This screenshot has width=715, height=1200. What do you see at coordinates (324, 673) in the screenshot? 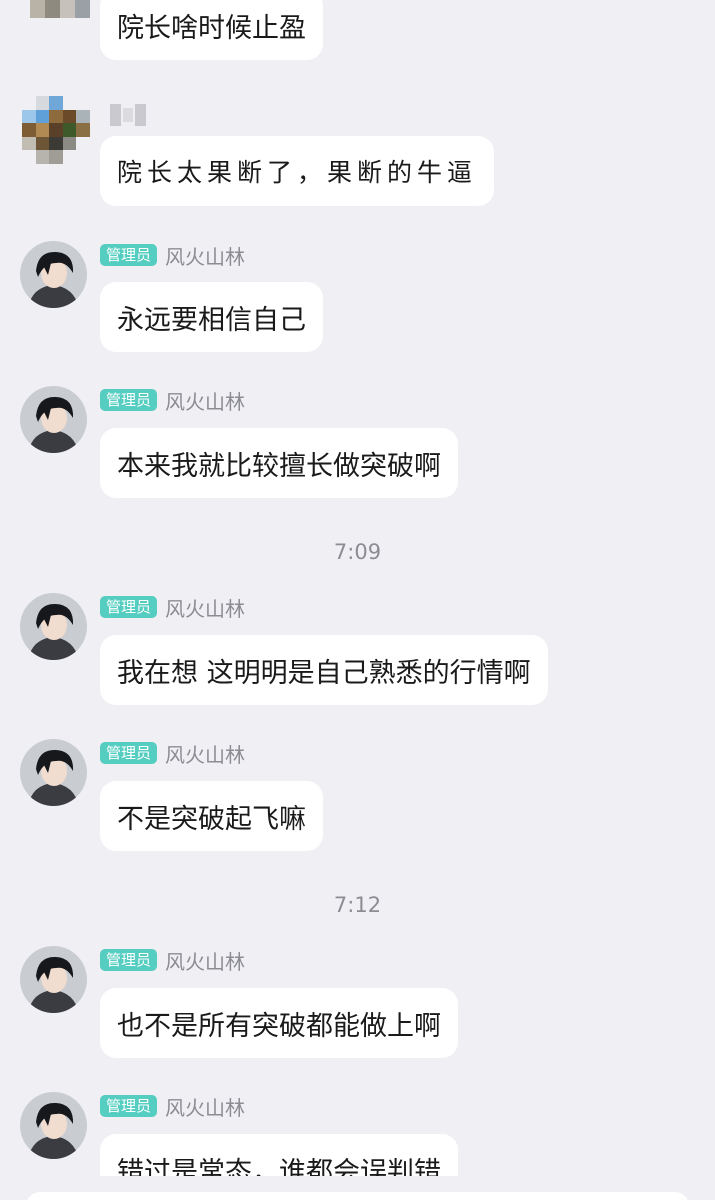
I see `message-text: 我在想 这明明是自己熟悉的行情啊` at bounding box center [324, 673].